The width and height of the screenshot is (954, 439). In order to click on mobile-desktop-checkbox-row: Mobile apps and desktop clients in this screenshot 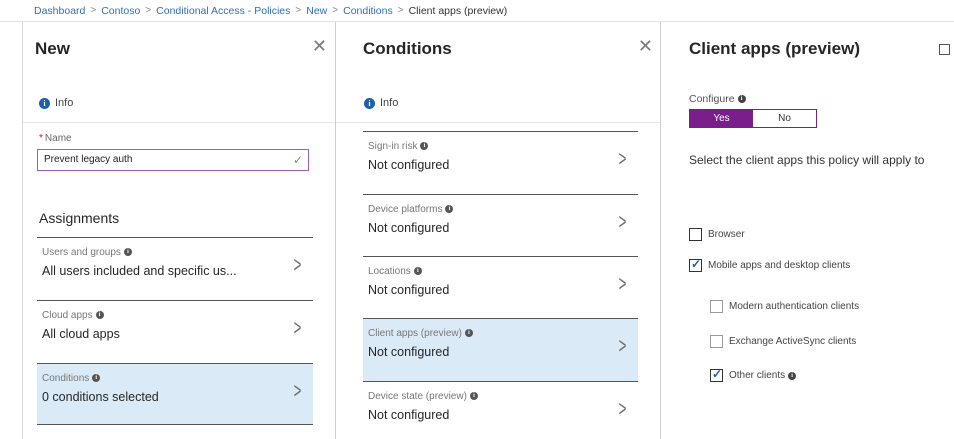, I will do `click(770, 264)`.